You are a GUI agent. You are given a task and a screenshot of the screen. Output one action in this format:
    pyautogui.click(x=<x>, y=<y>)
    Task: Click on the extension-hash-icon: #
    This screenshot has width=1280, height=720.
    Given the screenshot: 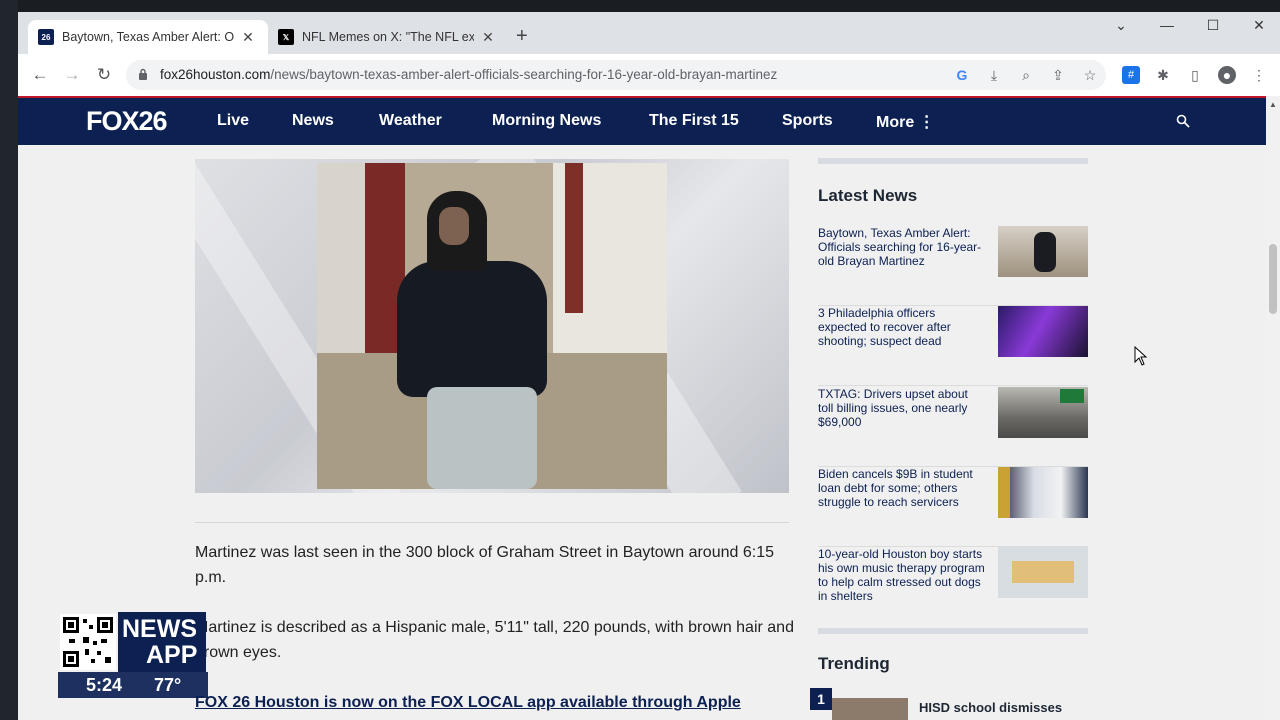 What is the action you would take?
    pyautogui.click(x=1131, y=75)
    